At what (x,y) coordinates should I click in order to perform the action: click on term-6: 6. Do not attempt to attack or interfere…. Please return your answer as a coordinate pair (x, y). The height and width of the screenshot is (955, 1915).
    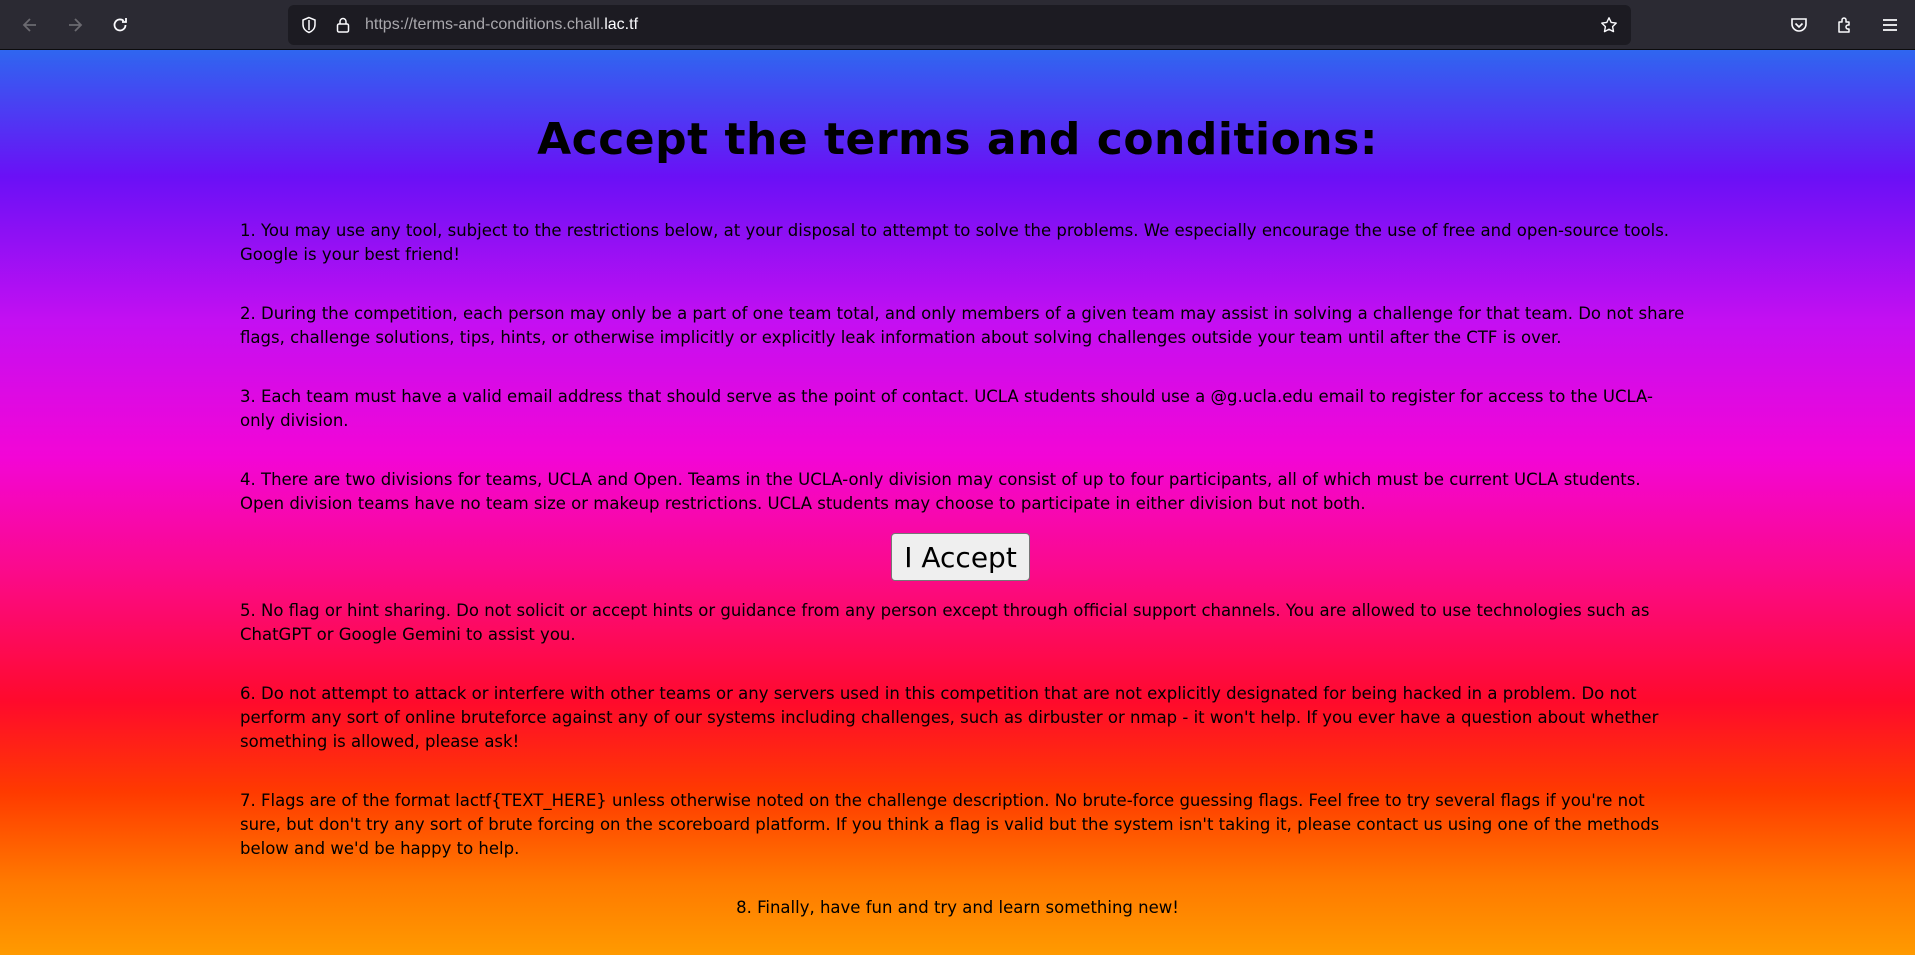
    Looking at the image, I should click on (949, 717).